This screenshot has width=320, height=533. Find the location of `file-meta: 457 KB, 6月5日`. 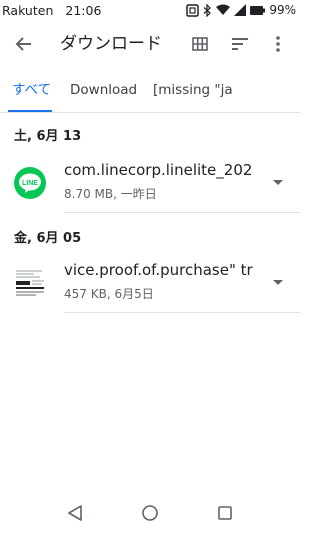

file-meta: 457 KB, 6月5日 is located at coordinates (109, 294).